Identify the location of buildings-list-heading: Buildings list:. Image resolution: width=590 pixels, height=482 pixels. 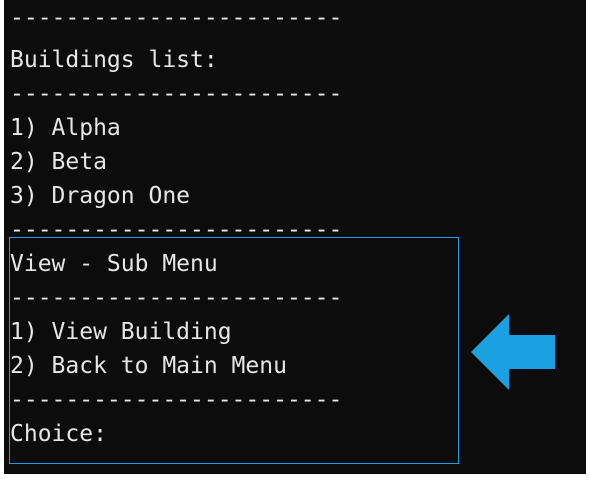
(114, 60).